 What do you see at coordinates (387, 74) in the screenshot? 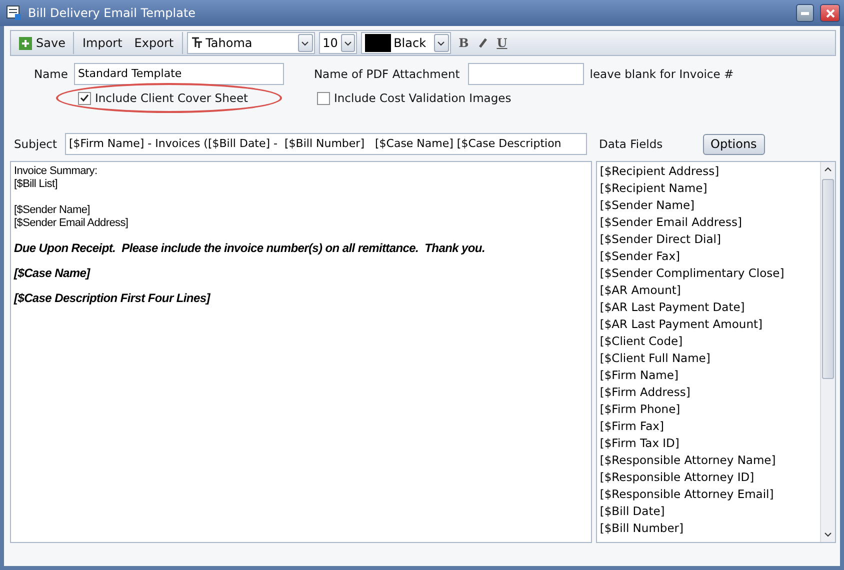
I see `field-label: Name of PDF Attachment` at bounding box center [387, 74].